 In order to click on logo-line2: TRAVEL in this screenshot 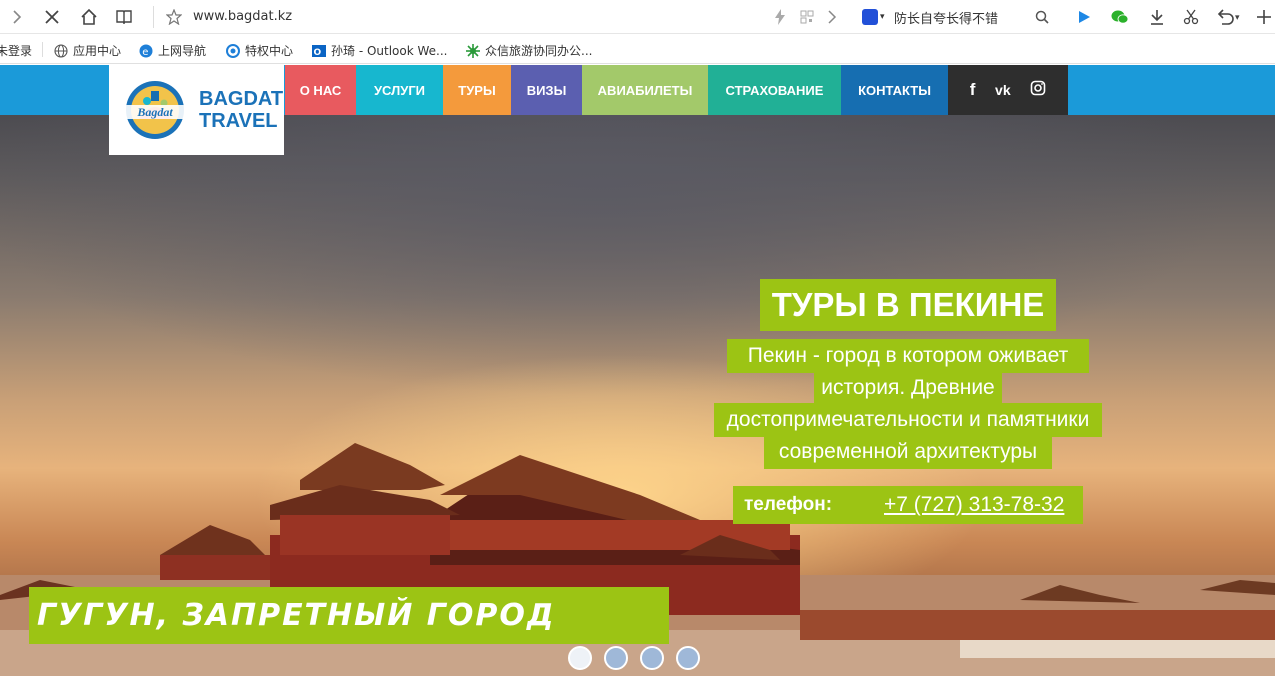, I will do `click(238, 121)`.